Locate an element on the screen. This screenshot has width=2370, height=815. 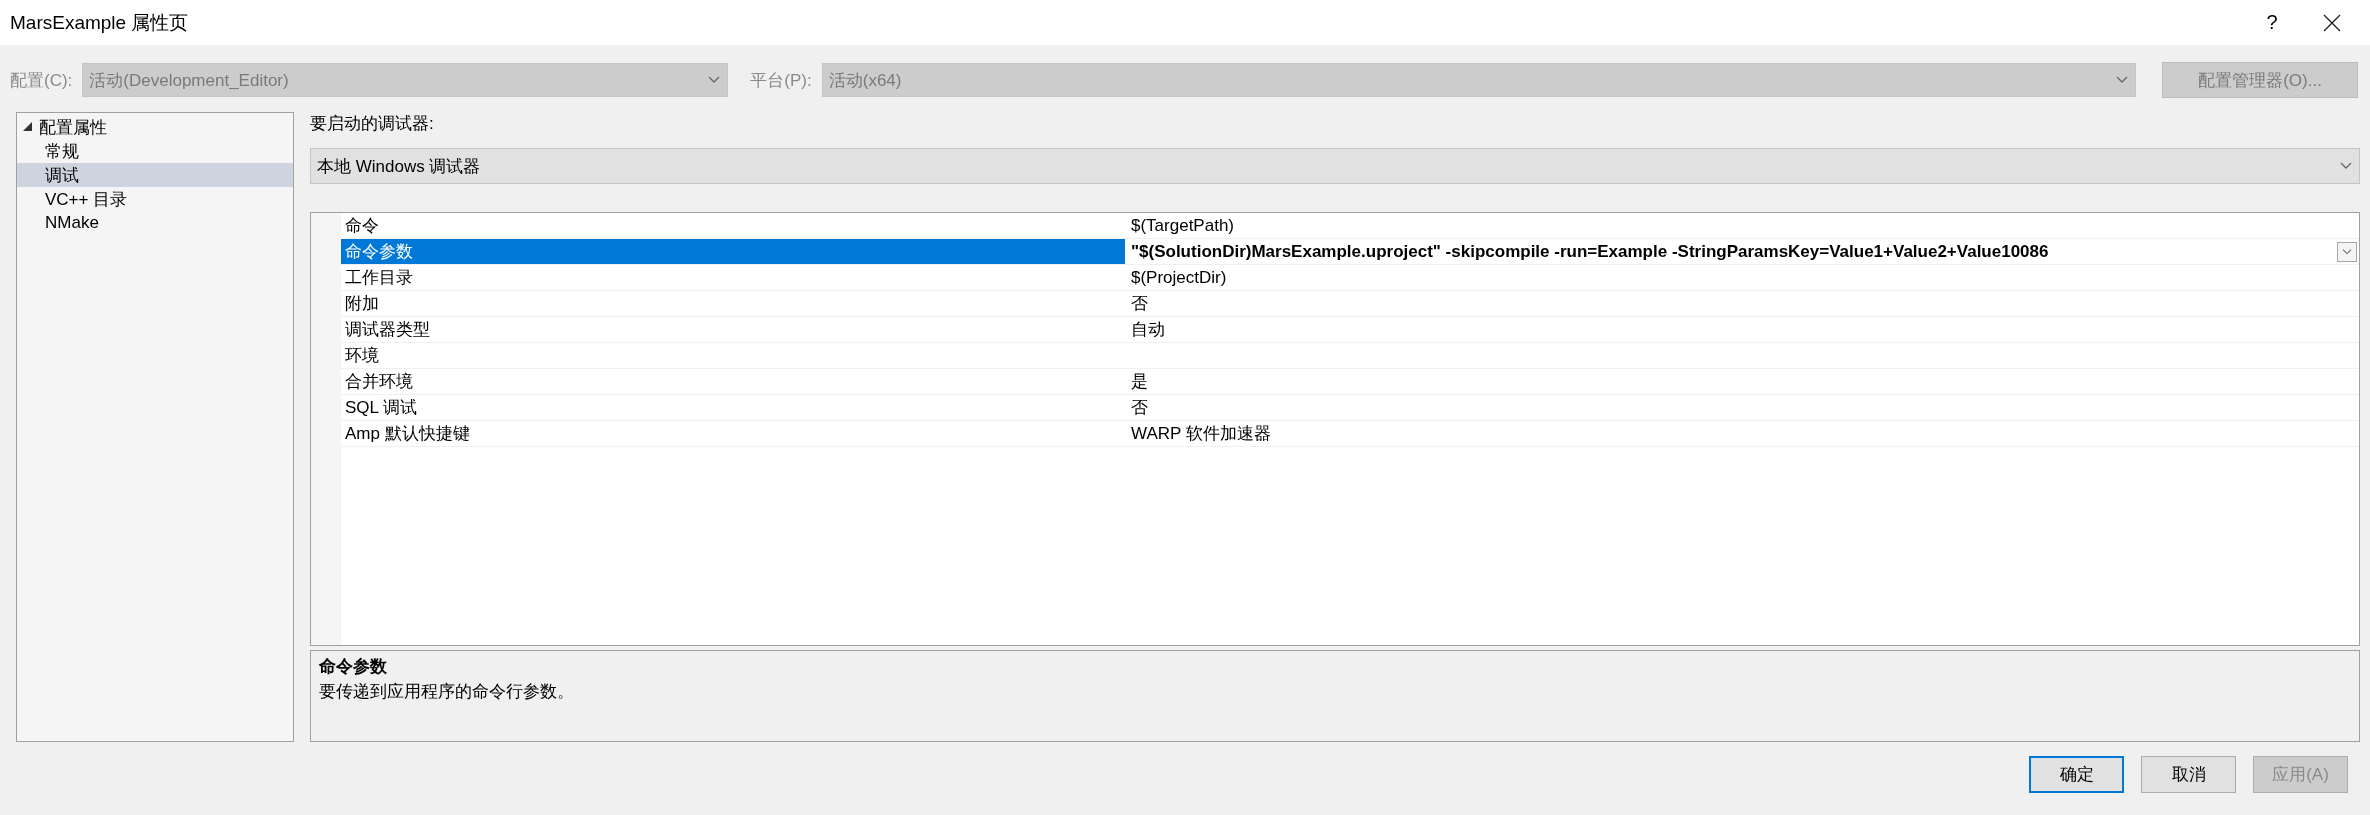
property-name: 调试器类型 is located at coordinates (733, 329).